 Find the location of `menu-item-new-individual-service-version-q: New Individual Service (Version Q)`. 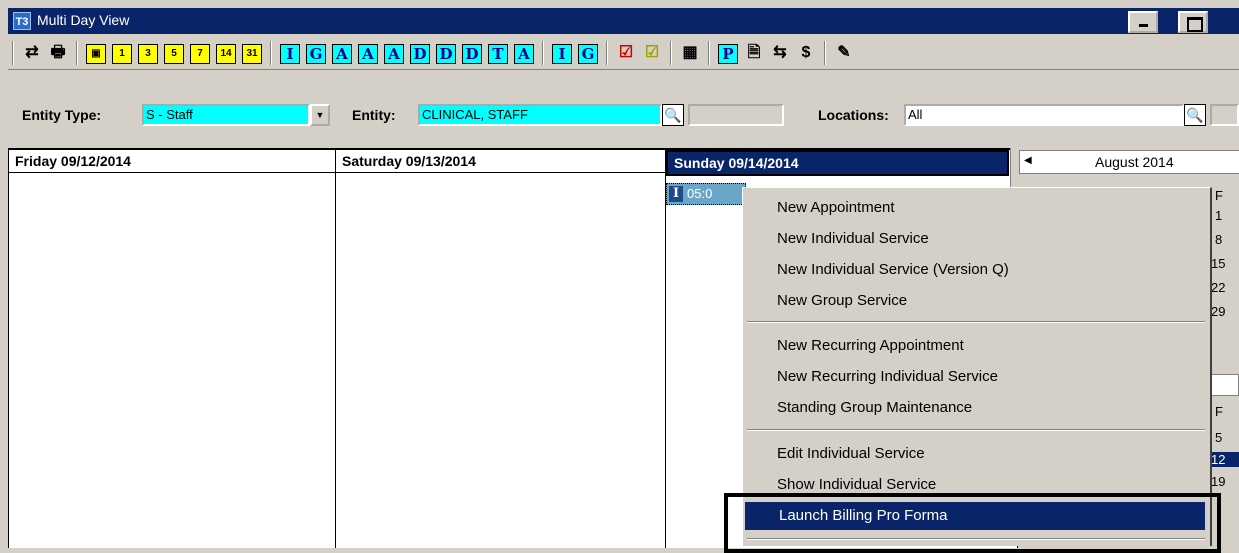

menu-item-new-individual-service-version-q: New Individual Service (Version Q) is located at coordinates (976, 270).